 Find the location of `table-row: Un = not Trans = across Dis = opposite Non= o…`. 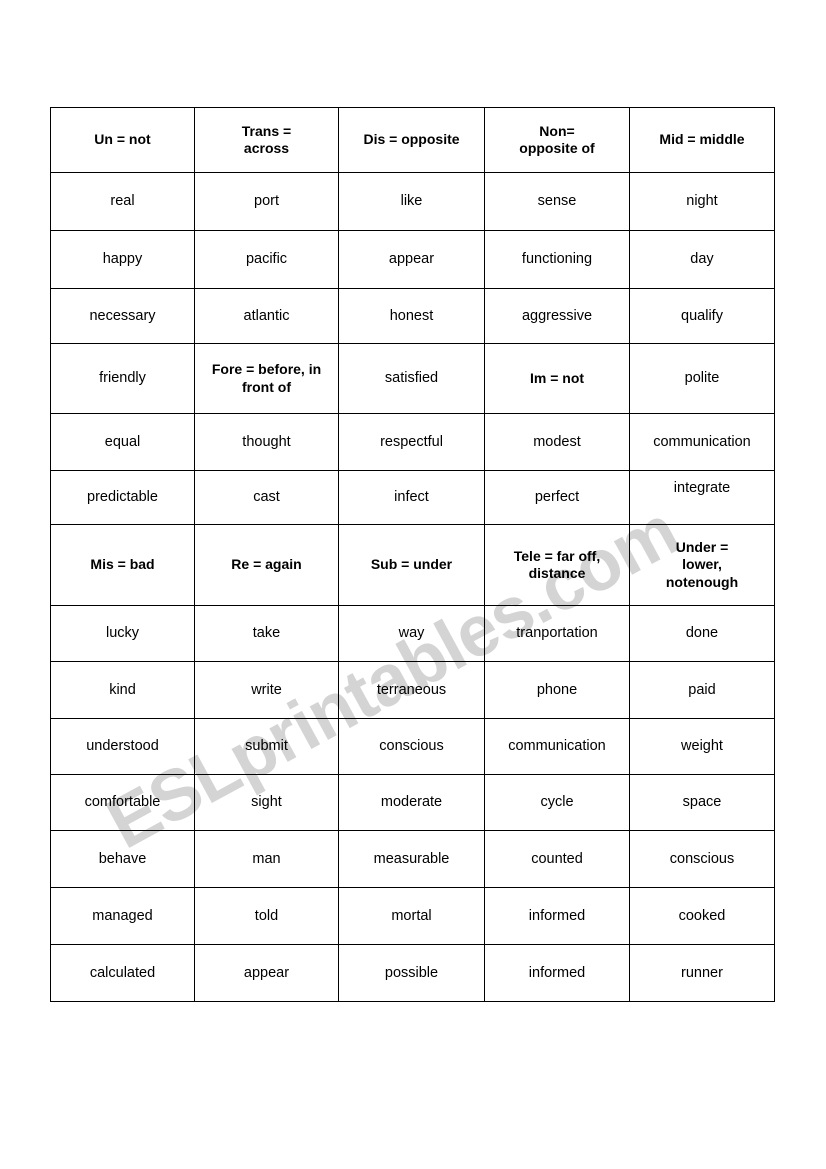

table-row: Un = not Trans = across Dis = opposite Non= o… is located at coordinates (412, 140).